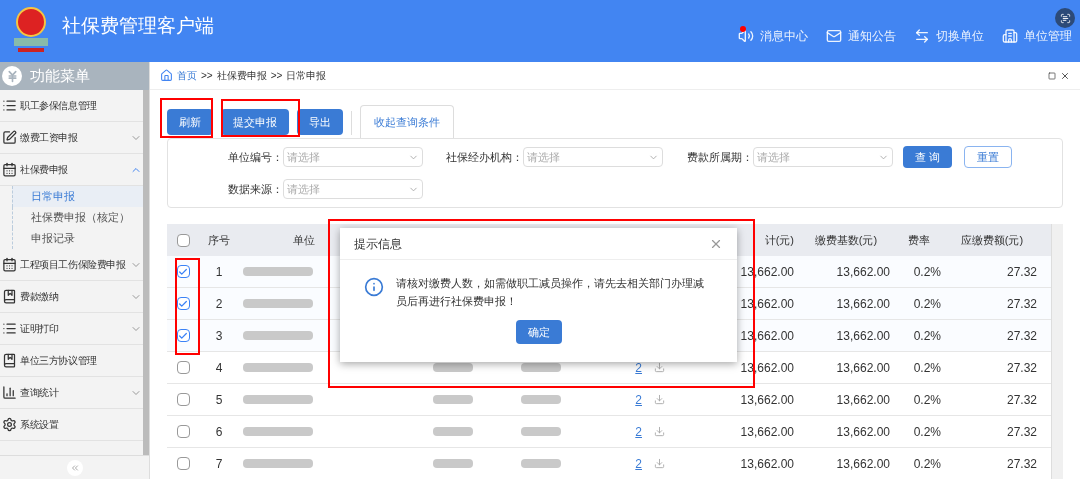  I want to click on list-icon, so click(9, 328).